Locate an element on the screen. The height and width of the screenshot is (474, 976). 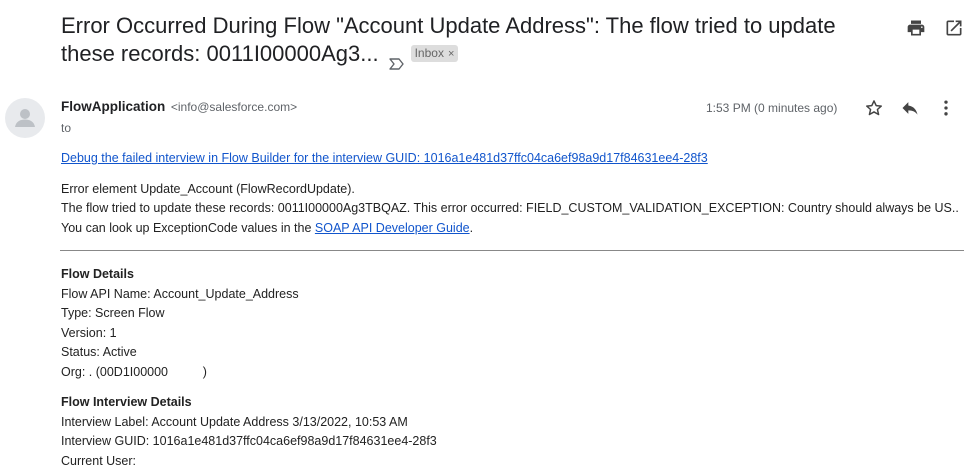
open-in-new-window-icon is located at coordinates (954, 28).